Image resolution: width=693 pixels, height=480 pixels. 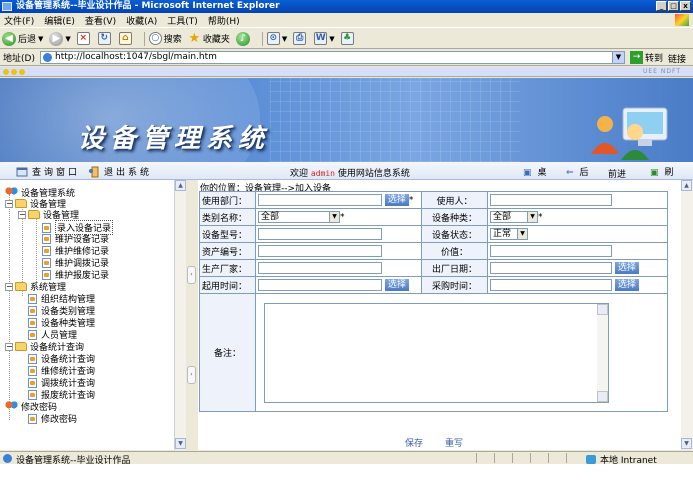 What do you see at coordinates (602, 352) in the screenshot?
I see `note-scrollbar` at bounding box center [602, 352].